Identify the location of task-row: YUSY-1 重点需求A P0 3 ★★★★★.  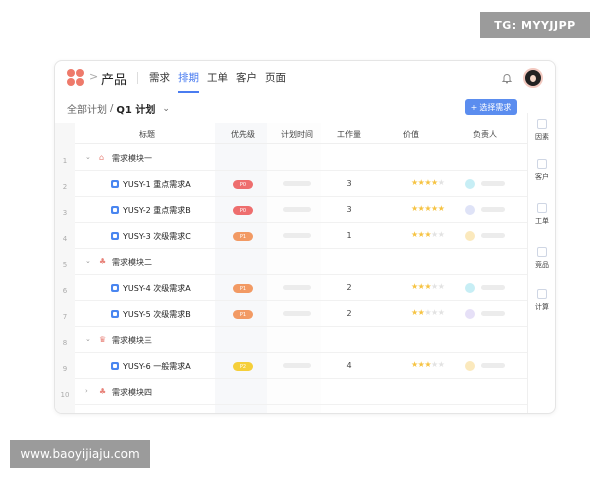
(301, 184).